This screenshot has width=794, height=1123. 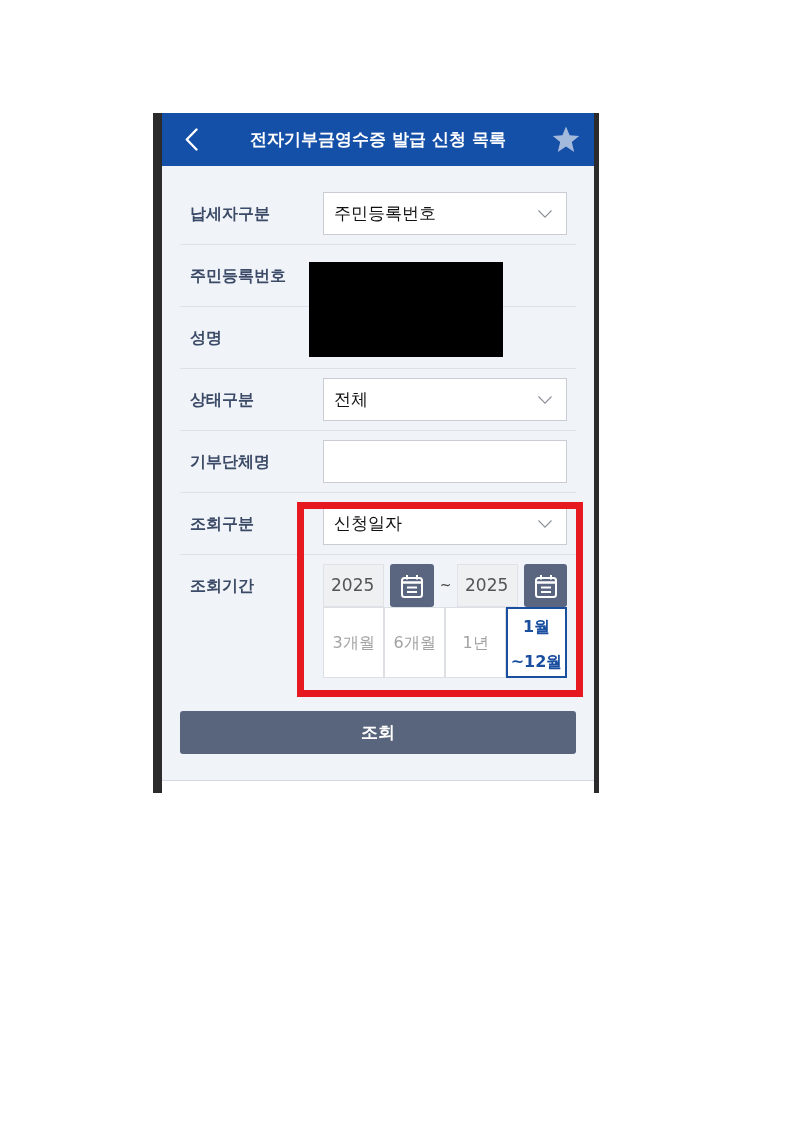 I want to click on text-field, so click(x=445, y=461).